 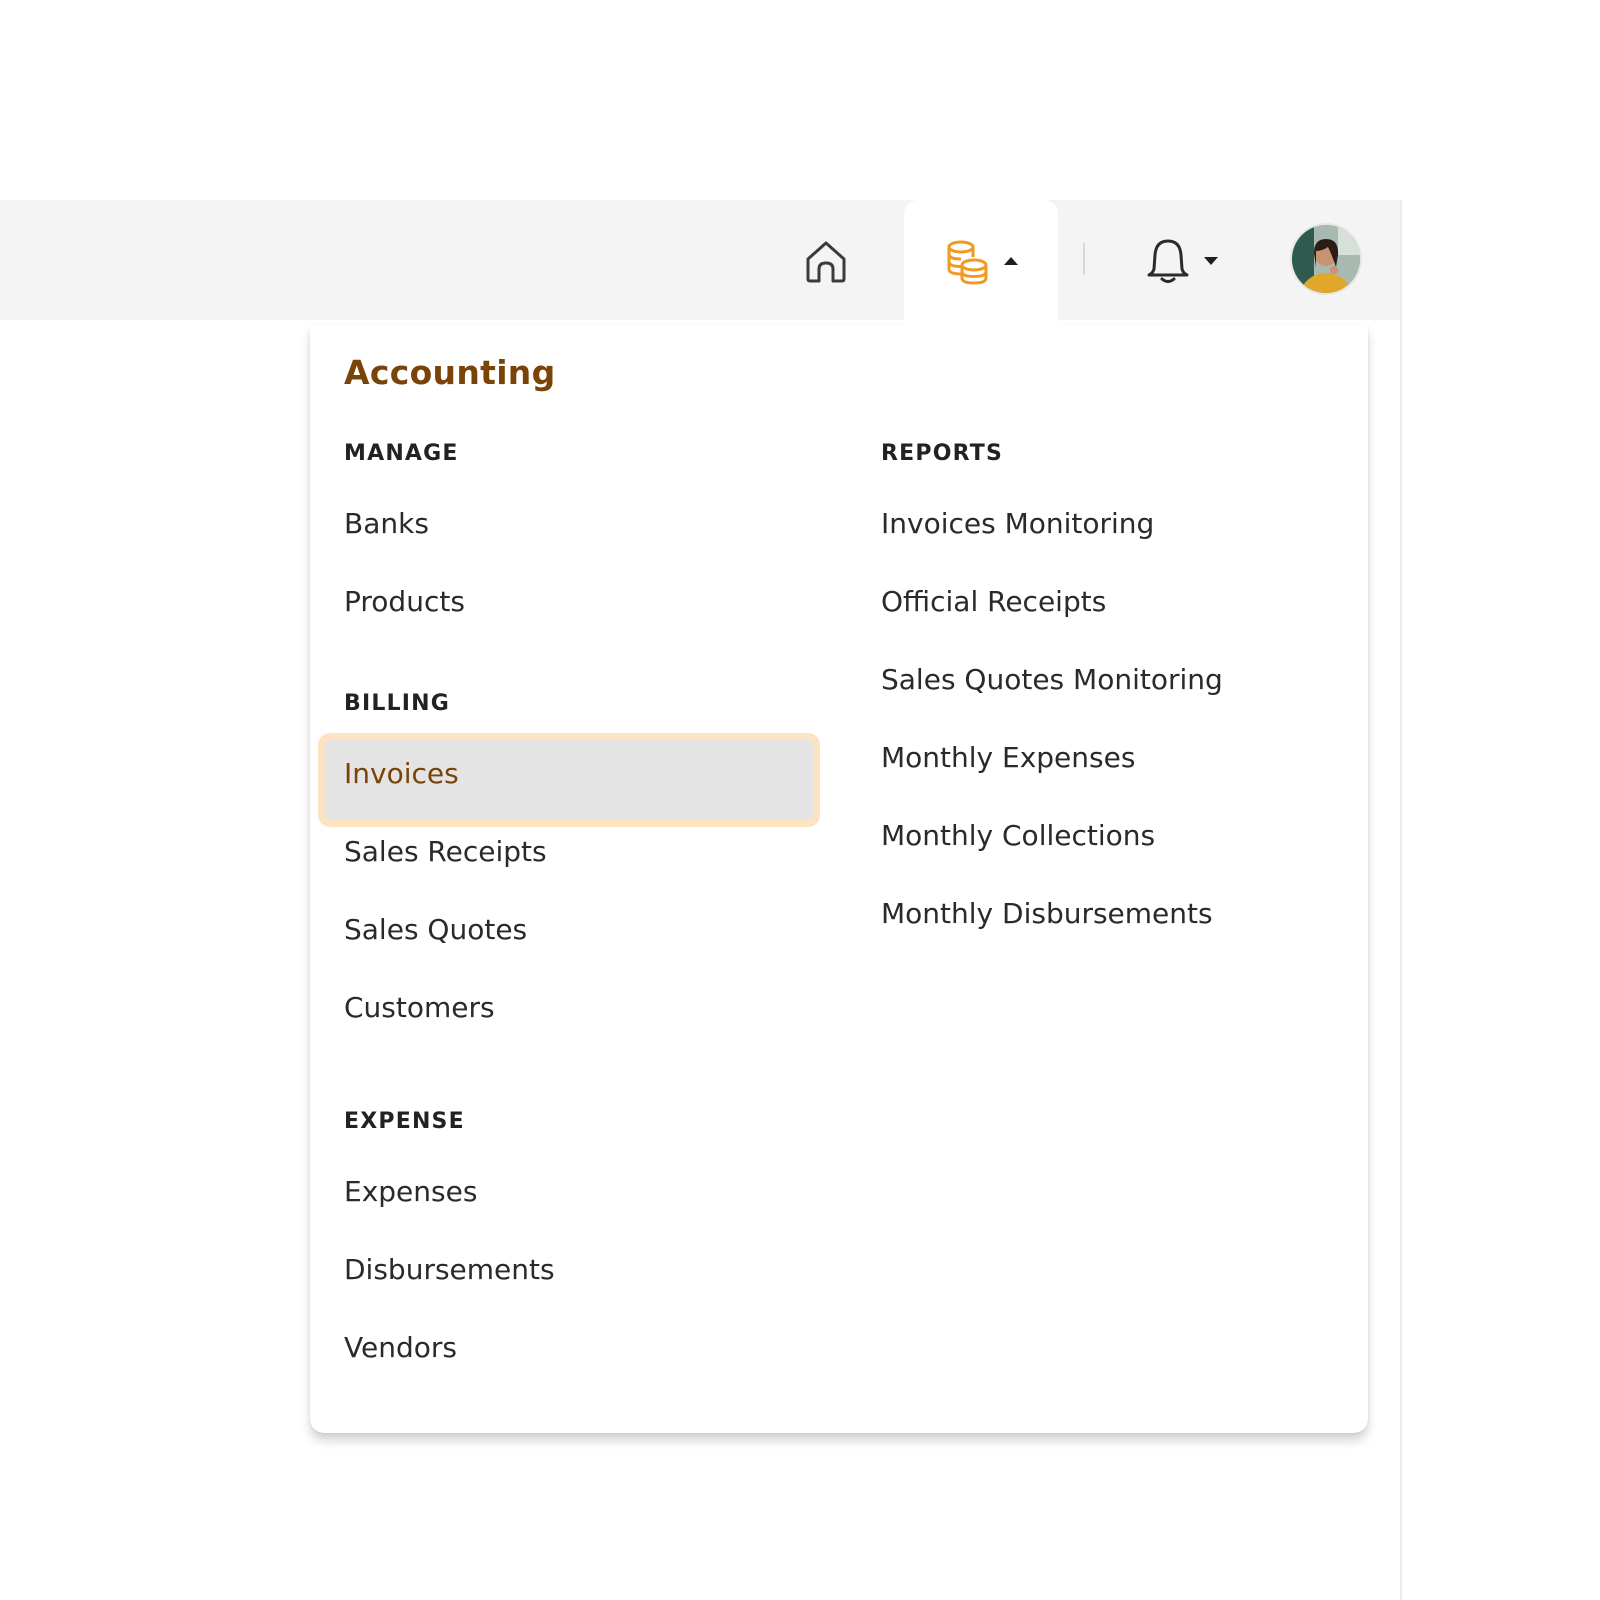 I want to click on menu-item-disbursements: Disbursements, so click(x=594, y=1270).